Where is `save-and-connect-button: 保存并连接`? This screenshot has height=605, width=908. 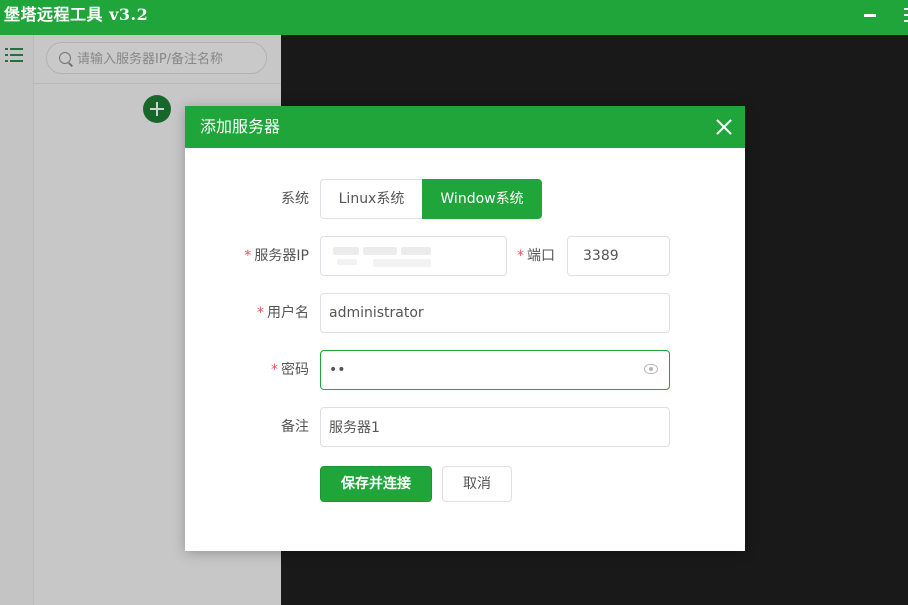
save-and-connect-button: 保存并连接 is located at coordinates (376, 484).